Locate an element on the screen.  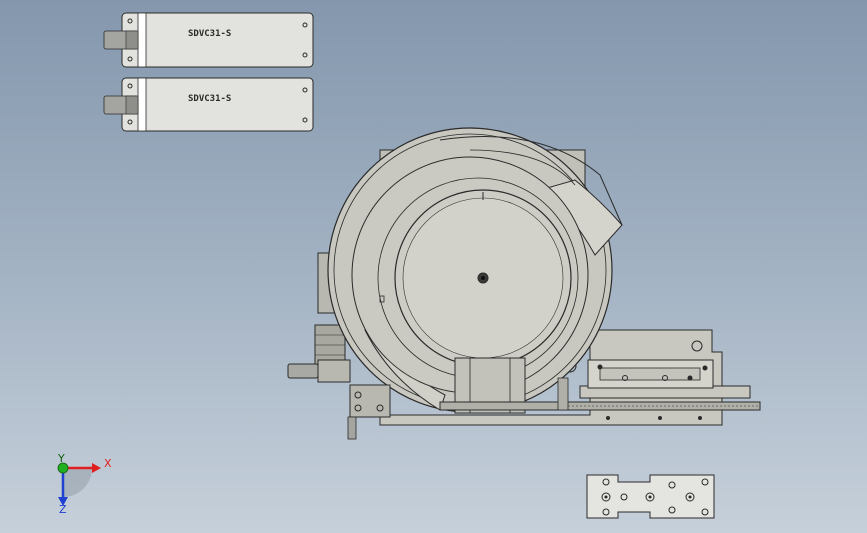
controller-label-bottom: SDVC31-S is located at coordinates (209, 99).